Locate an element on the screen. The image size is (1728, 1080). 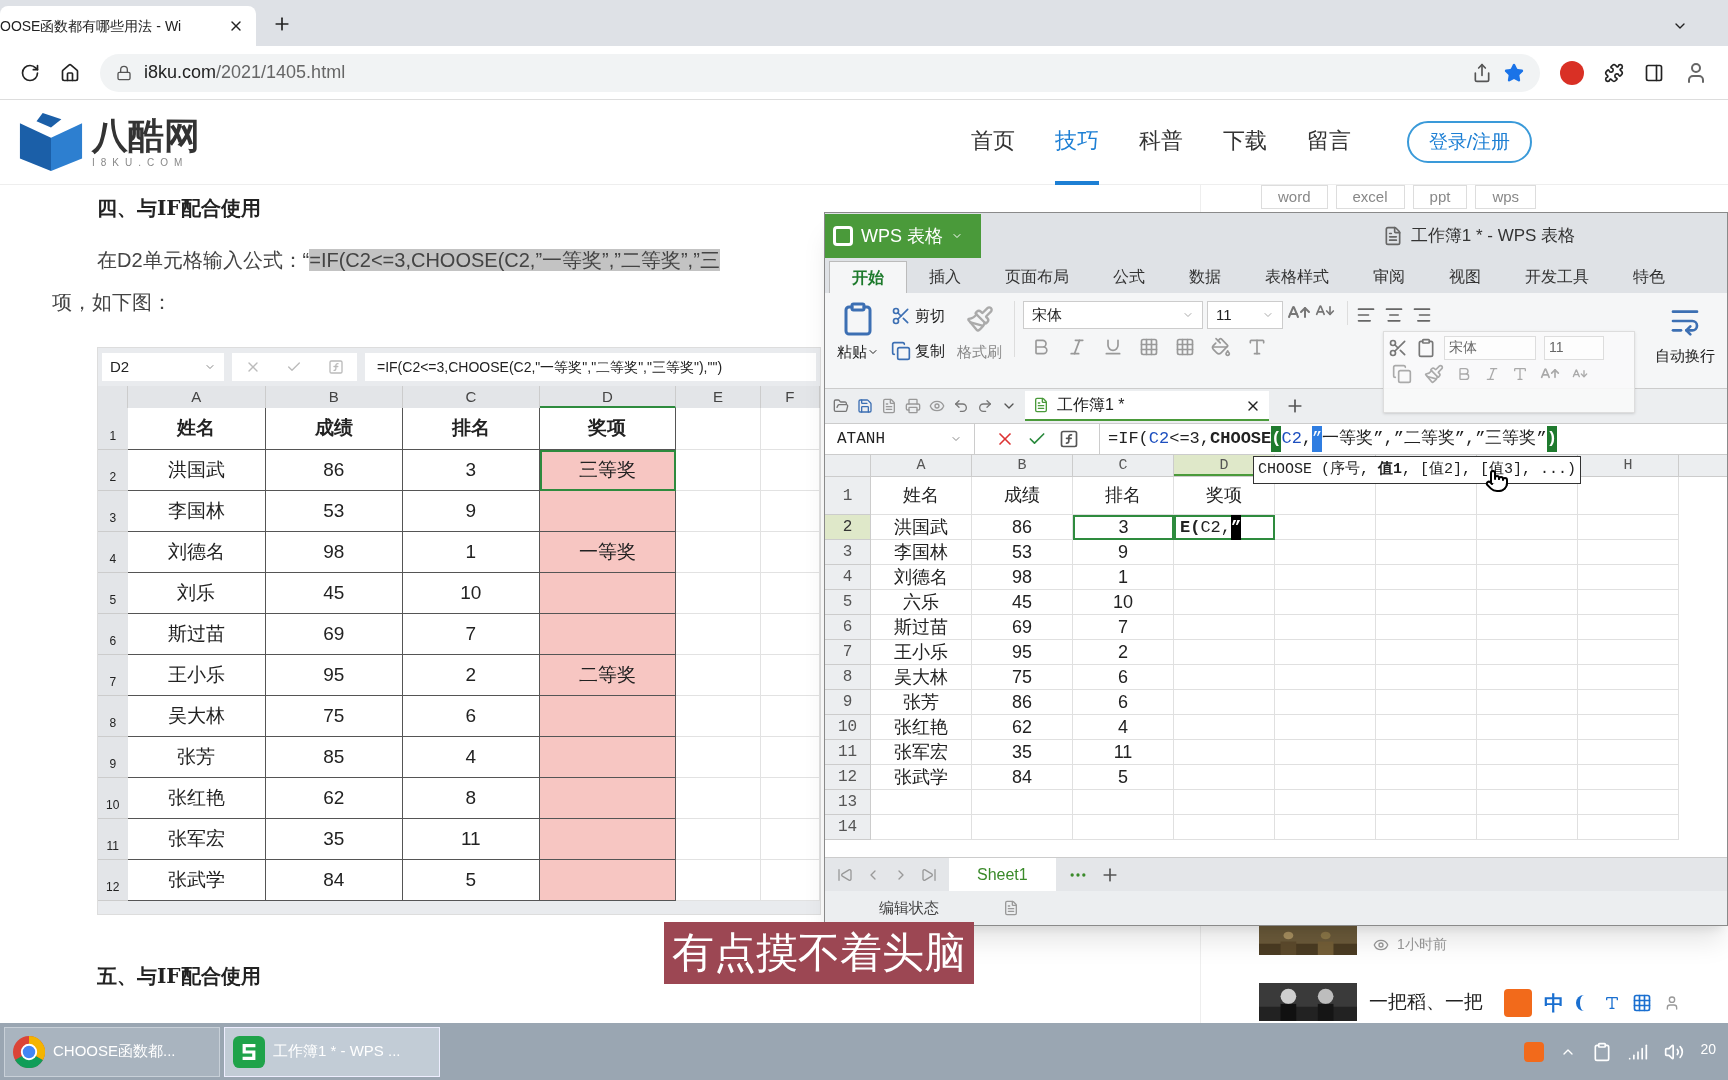
table-cell: 75 is located at coordinates (1022, 677).